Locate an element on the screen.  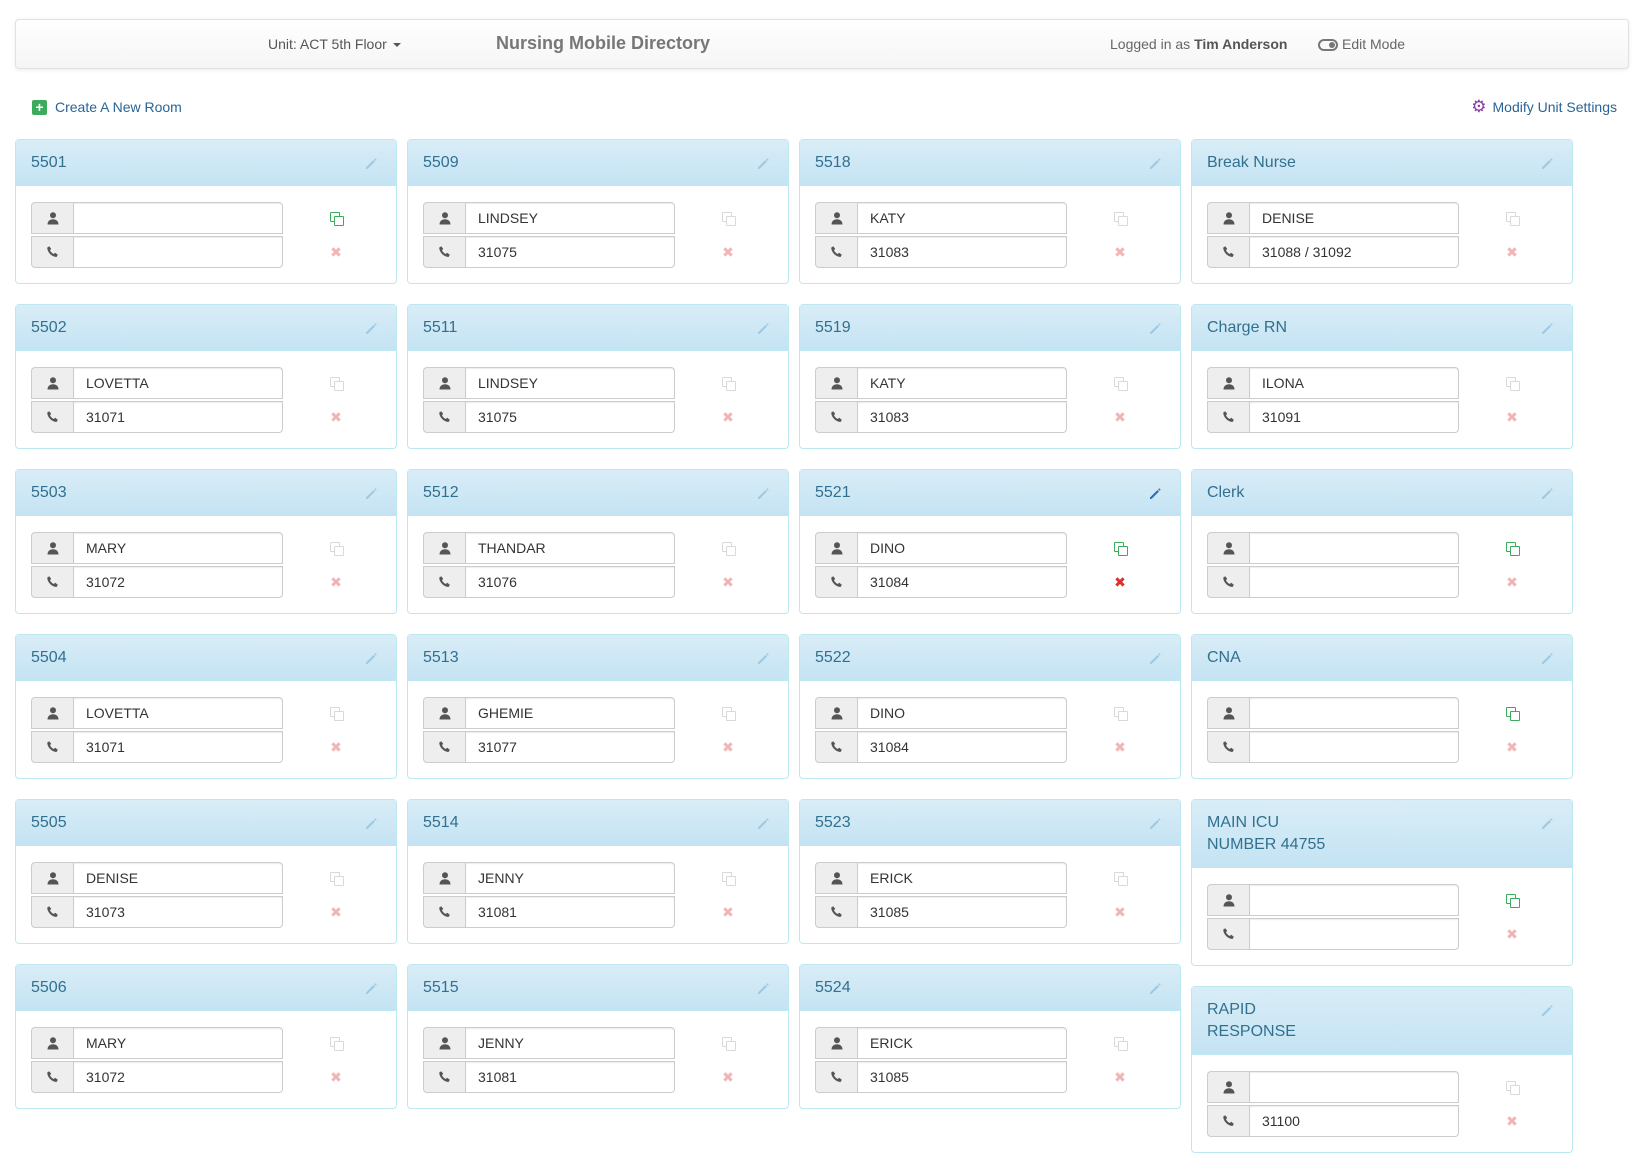
create-room-link: + Create A New Room is located at coordinates (107, 107).